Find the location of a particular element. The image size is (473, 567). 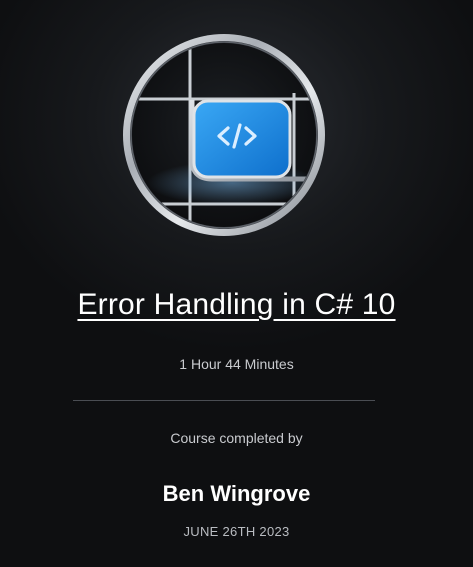

course-title-link: Error Handling in C# 10 is located at coordinates (236, 305).